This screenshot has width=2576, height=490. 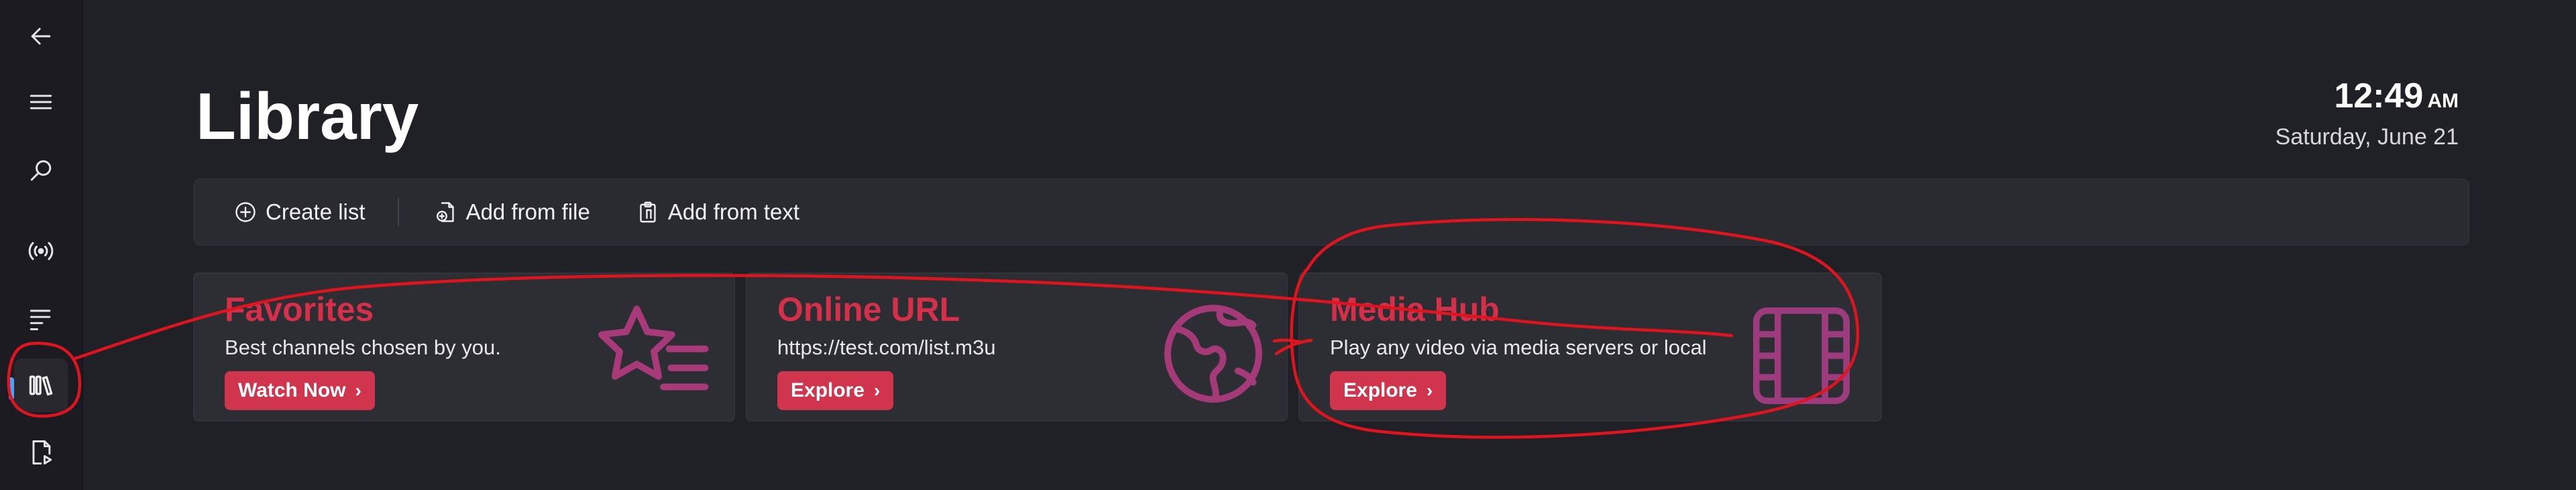 What do you see at coordinates (653, 348) in the screenshot?
I see `star-list-icon` at bounding box center [653, 348].